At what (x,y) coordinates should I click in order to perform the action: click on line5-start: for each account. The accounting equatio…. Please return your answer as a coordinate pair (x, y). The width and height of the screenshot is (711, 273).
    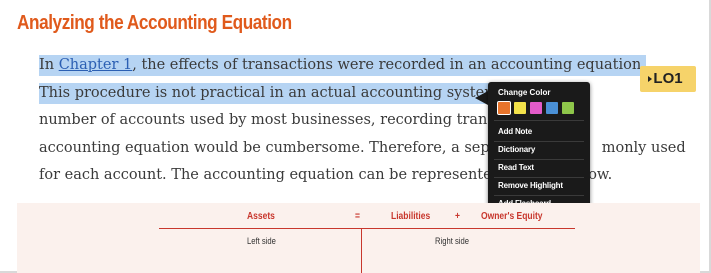
    Looking at the image, I should click on (280, 175).